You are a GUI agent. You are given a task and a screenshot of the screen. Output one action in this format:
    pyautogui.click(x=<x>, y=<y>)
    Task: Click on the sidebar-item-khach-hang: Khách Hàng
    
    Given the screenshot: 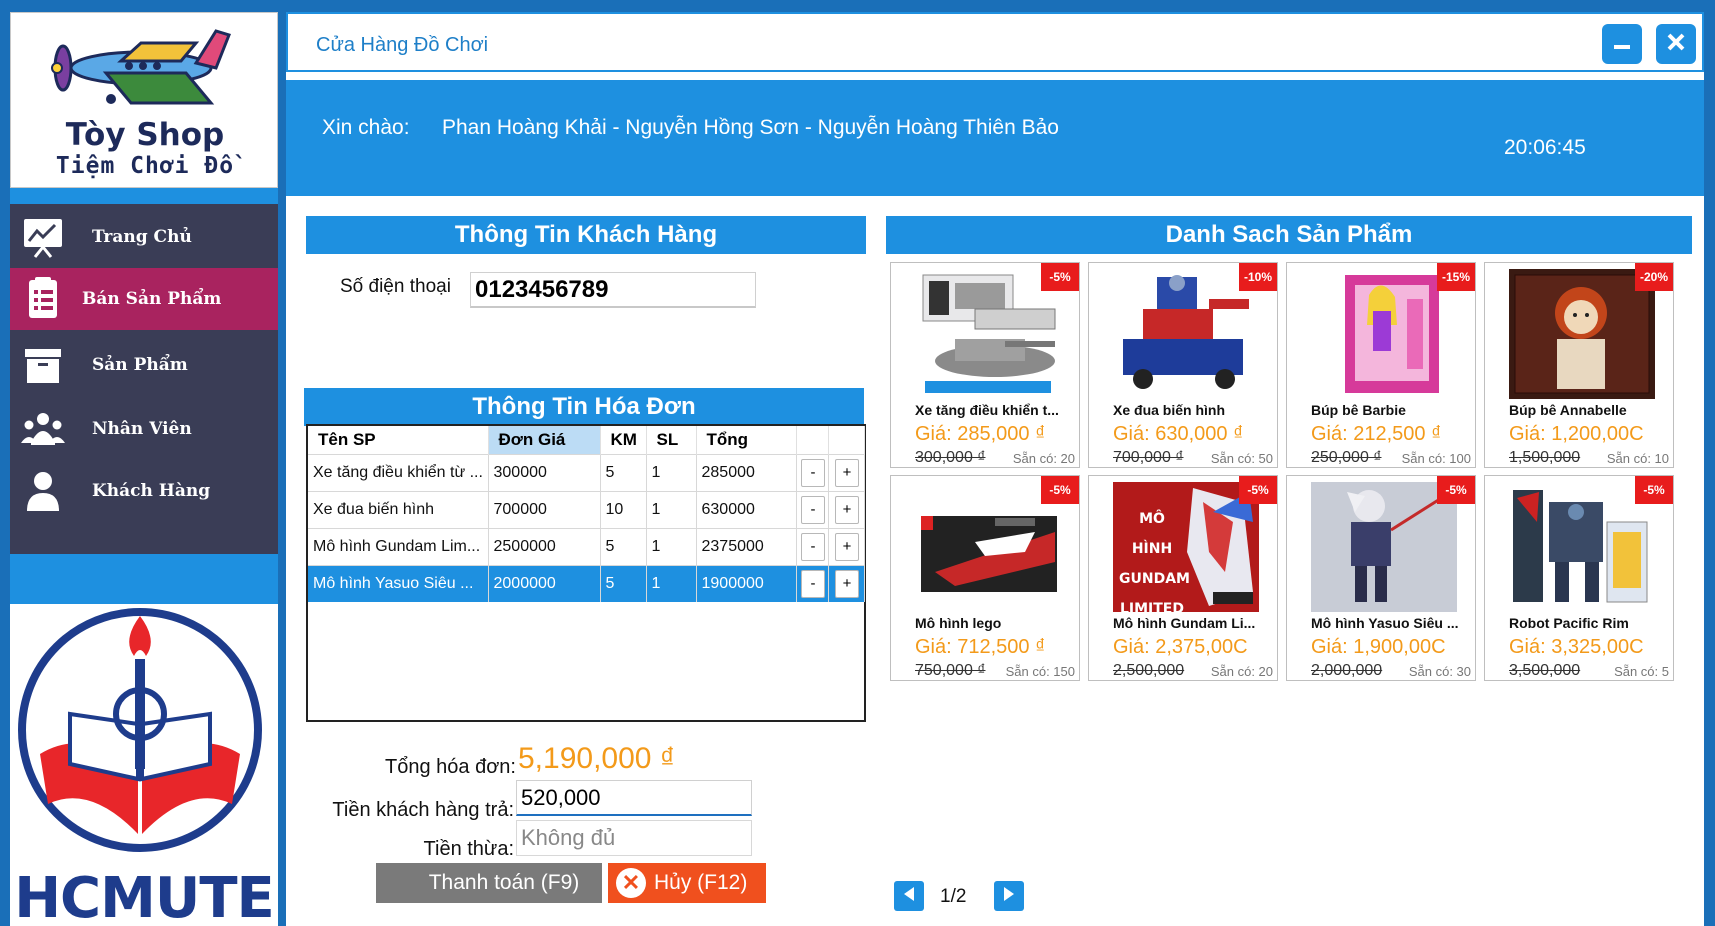 What is the action you would take?
    pyautogui.click(x=144, y=491)
    